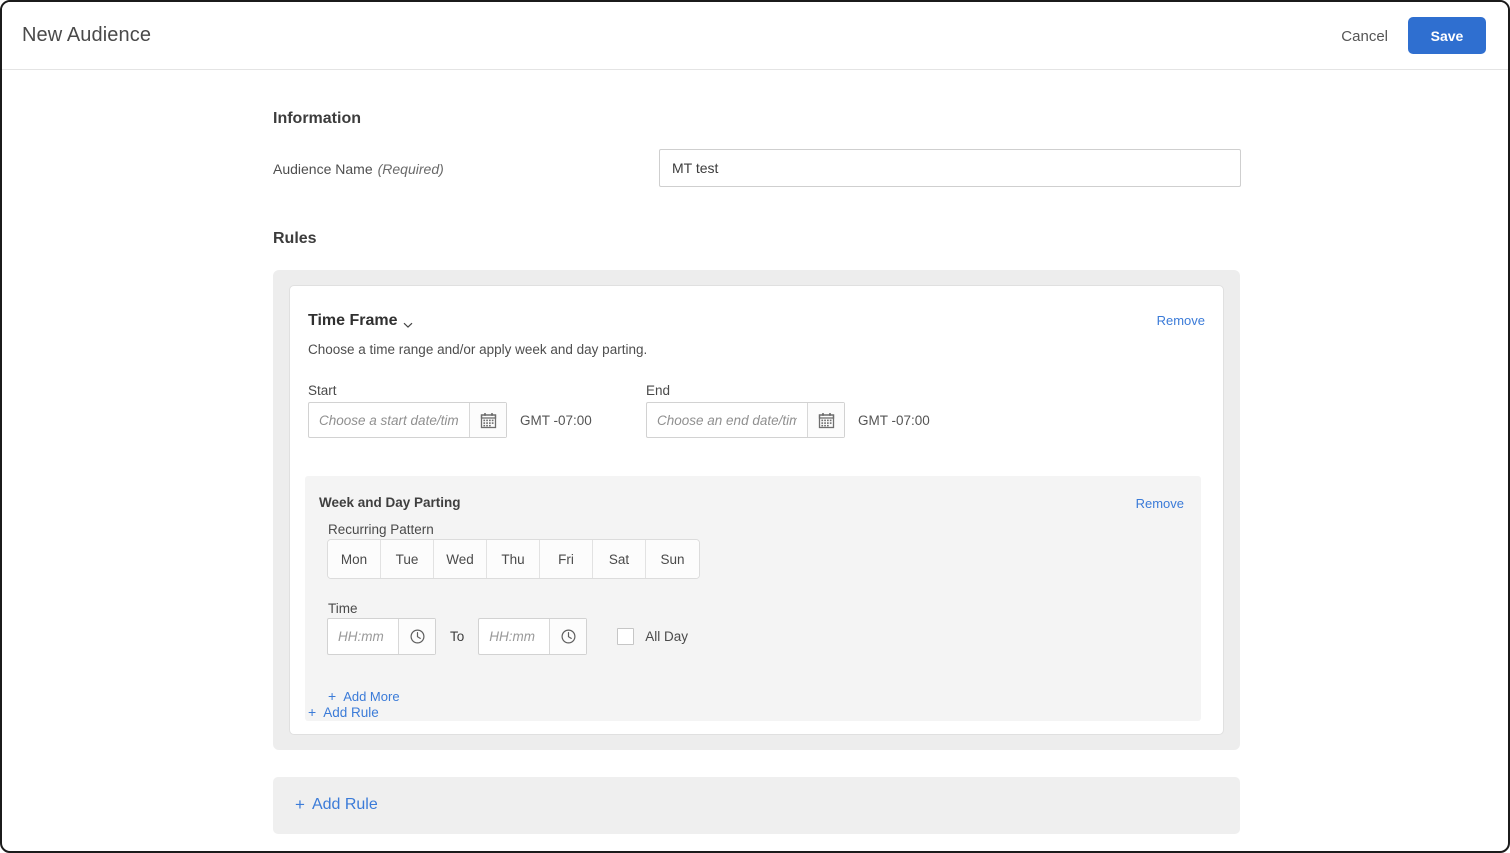 The width and height of the screenshot is (1510, 853). I want to click on start-timezone-label: GMT -07:00, so click(556, 420).